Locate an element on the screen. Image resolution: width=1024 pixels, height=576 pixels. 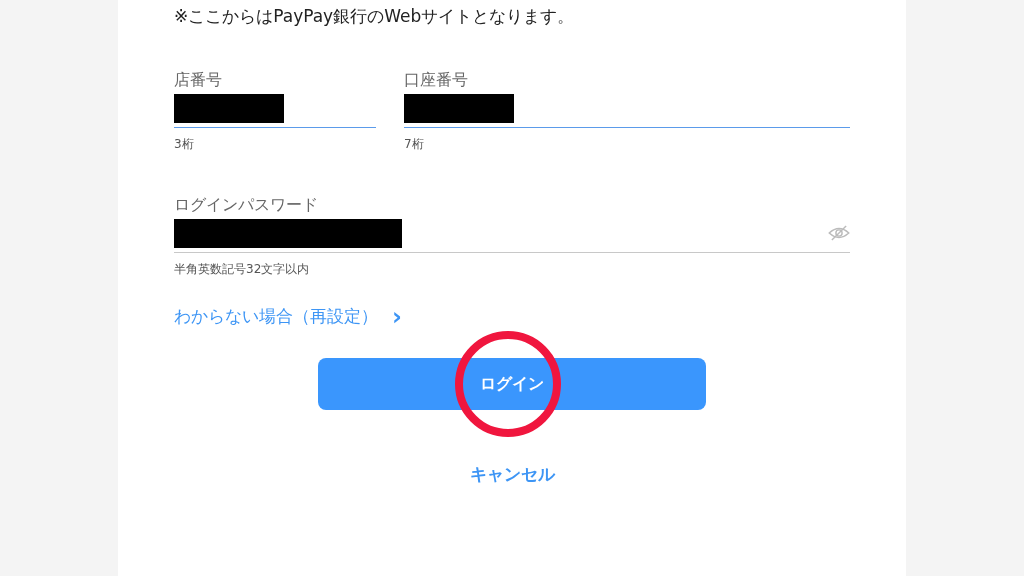
password-field is located at coordinates (512, 235).